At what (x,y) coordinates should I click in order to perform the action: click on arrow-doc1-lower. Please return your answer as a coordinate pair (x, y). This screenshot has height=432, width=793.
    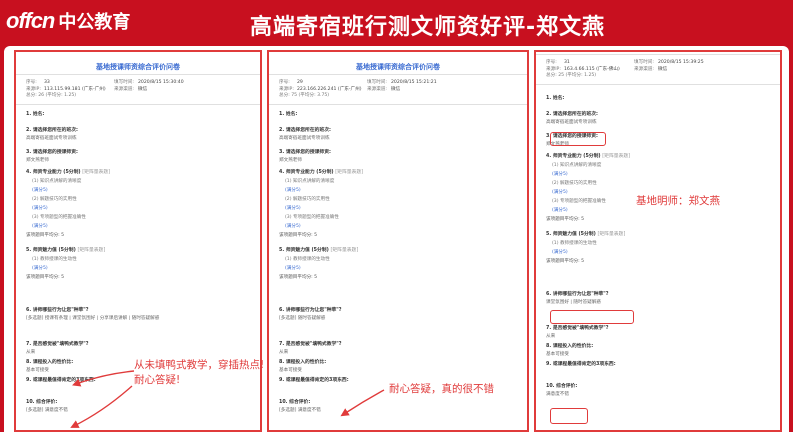
    Looking at the image, I should click on (101, 406).